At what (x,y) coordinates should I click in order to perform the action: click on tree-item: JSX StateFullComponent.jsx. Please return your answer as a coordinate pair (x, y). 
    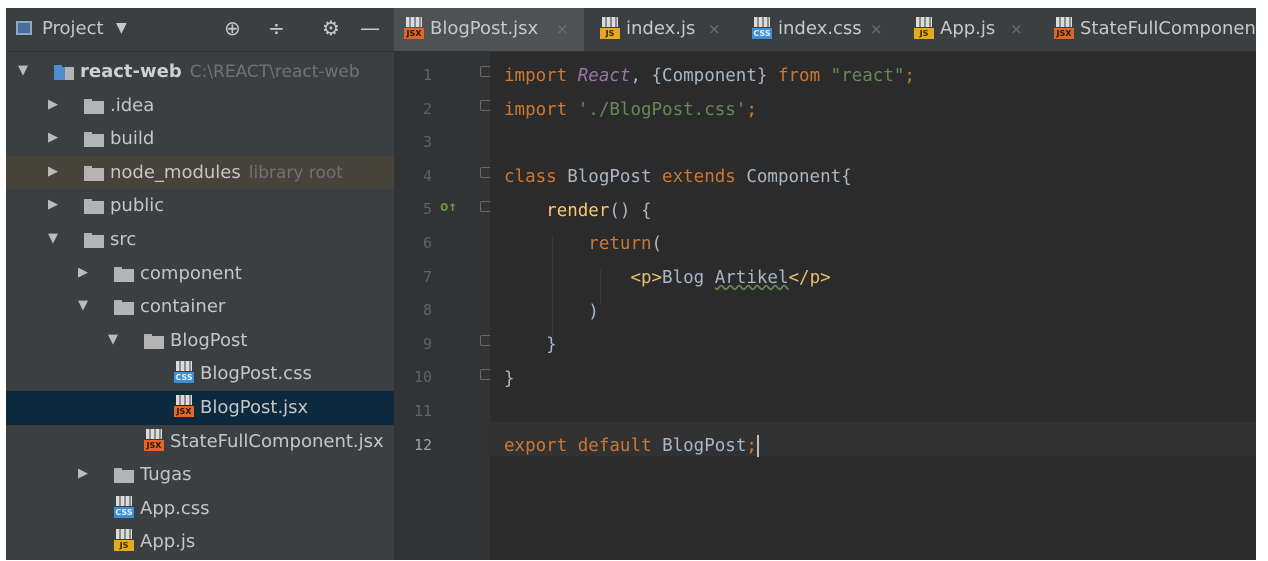
    Looking at the image, I should click on (200, 442).